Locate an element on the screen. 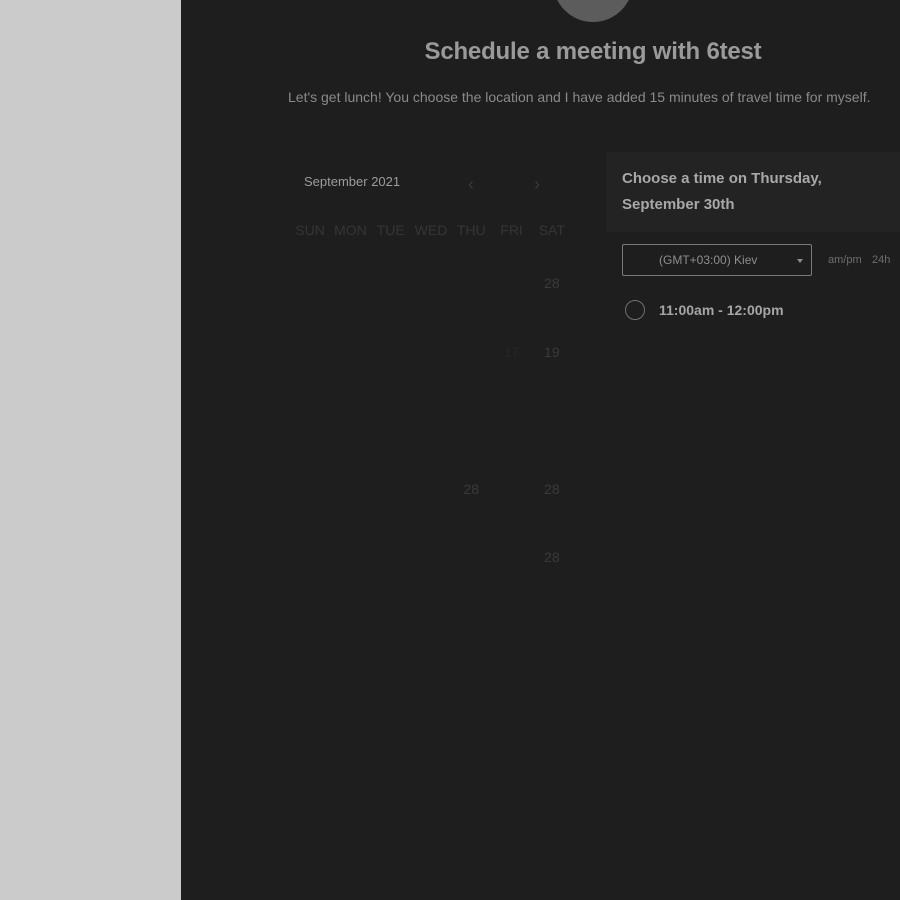 This screenshot has width=900, height=900. weekday-header: SUN MON TUE WED THU FRI SAT is located at coordinates (431, 230).